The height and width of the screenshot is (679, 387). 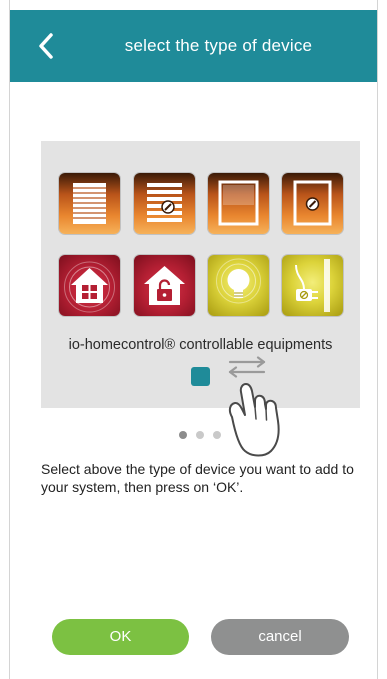 I want to click on house-alarm-icon, so click(x=89, y=287).